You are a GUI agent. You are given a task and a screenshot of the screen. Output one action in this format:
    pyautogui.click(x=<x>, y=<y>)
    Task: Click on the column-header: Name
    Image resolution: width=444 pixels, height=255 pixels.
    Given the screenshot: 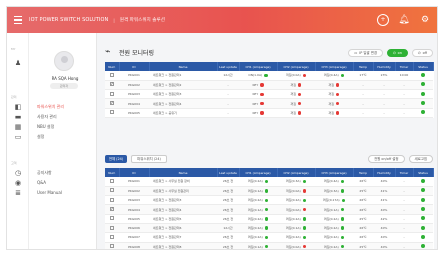 What is the action you would take?
    pyautogui.click(x=183, y=172)
    